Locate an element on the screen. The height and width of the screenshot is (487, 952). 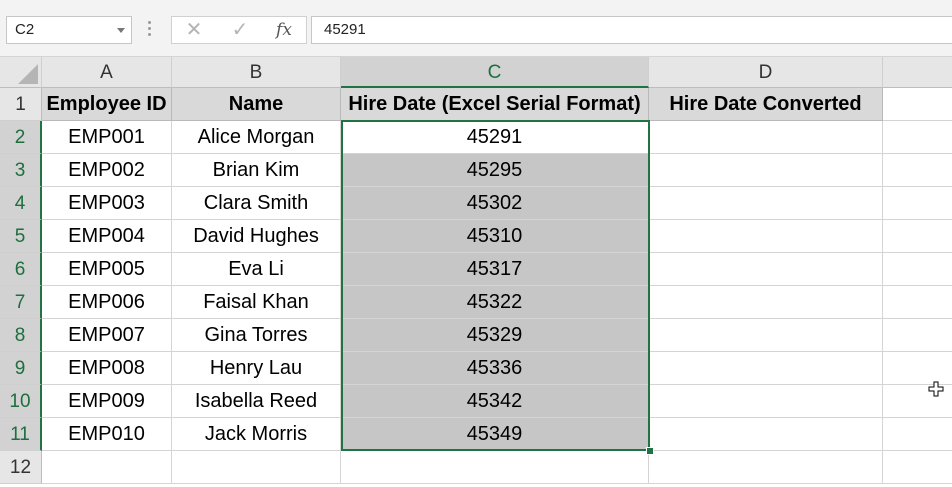
table-cell: Gina Torres is located at coordinates (256, 335).